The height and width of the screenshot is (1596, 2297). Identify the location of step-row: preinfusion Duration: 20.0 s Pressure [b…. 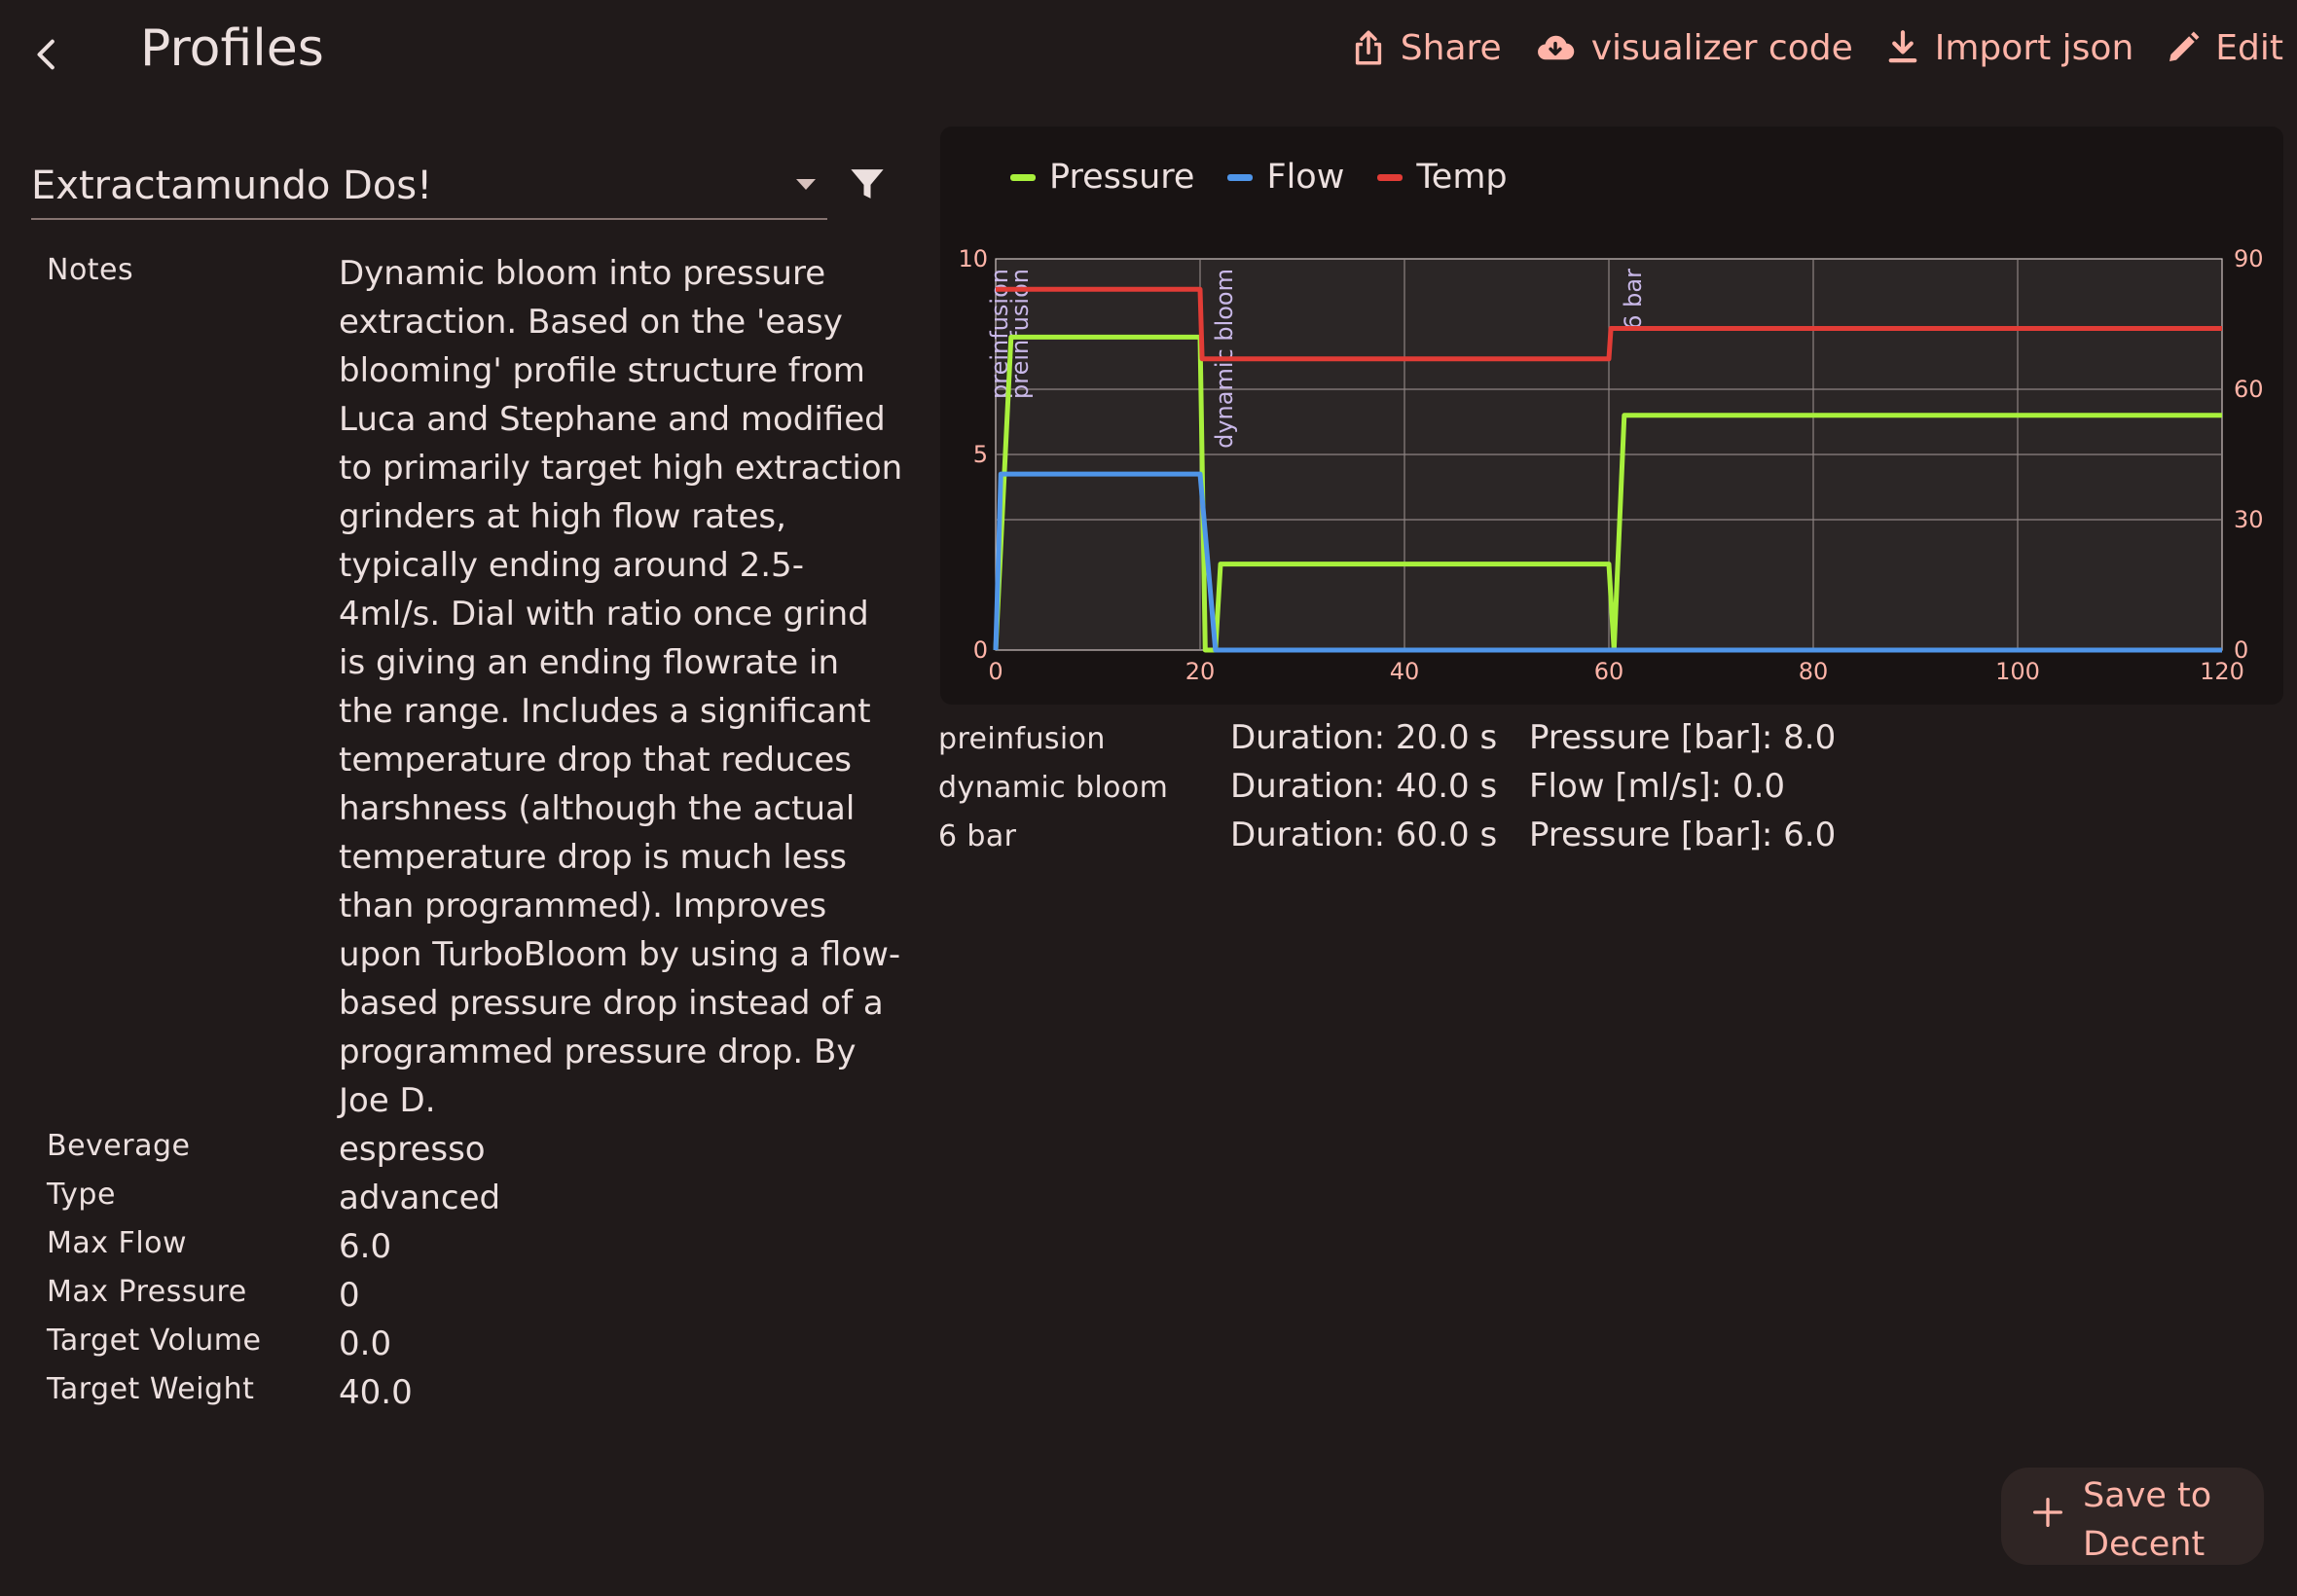
(1473, 743).